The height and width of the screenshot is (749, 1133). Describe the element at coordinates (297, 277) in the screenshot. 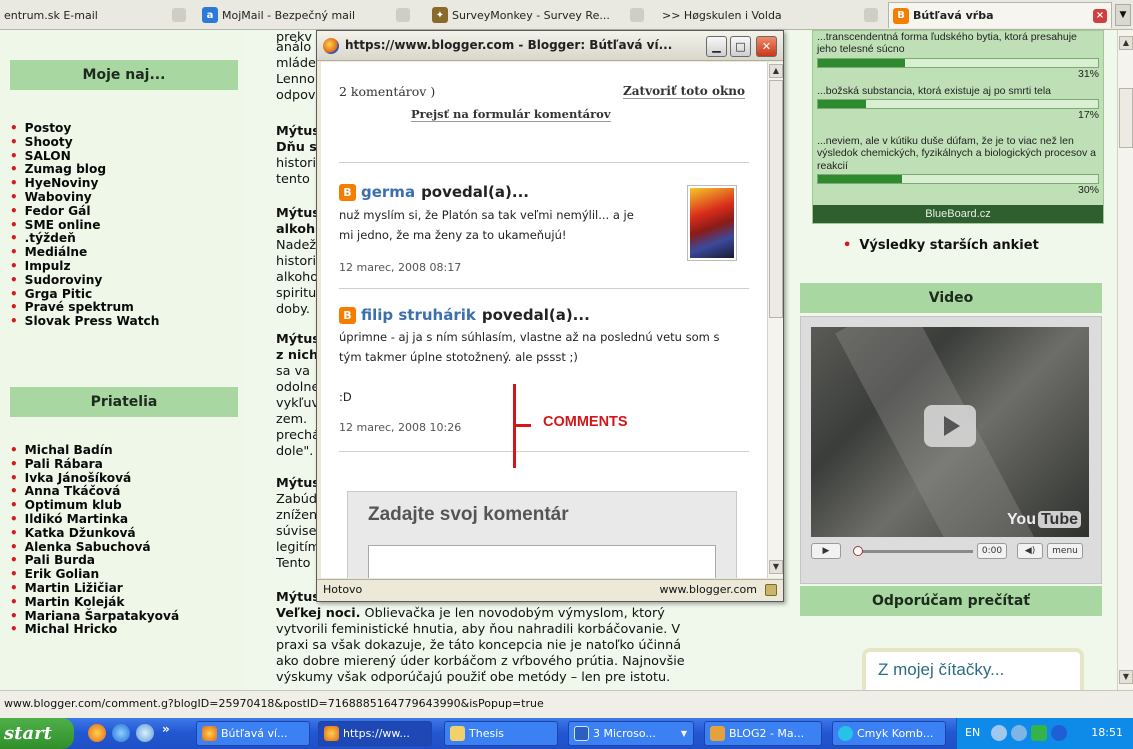

I see `article-text-fragment: alkoho` at that location.